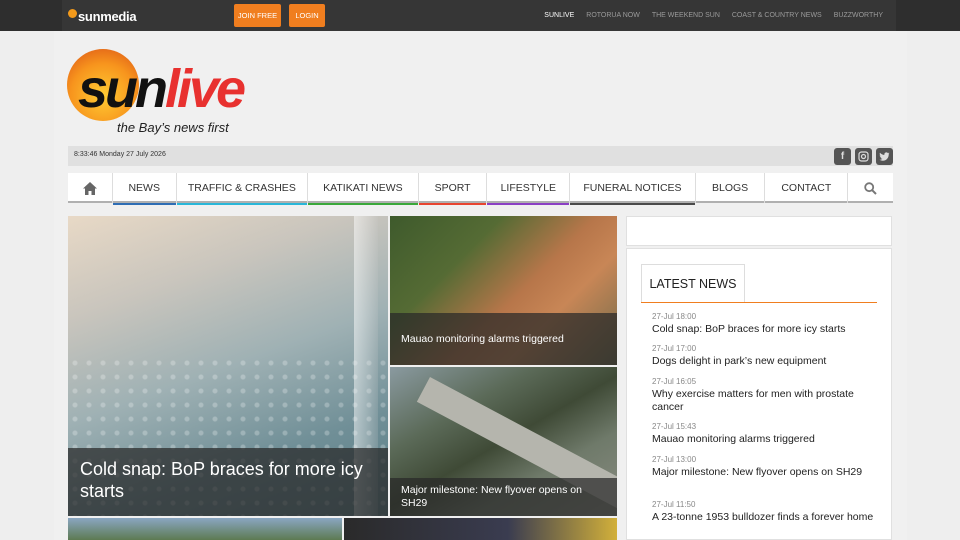 The image size is (960, 540). I want to click on sunmedia-logo: sunmedia, so click(102, 16).